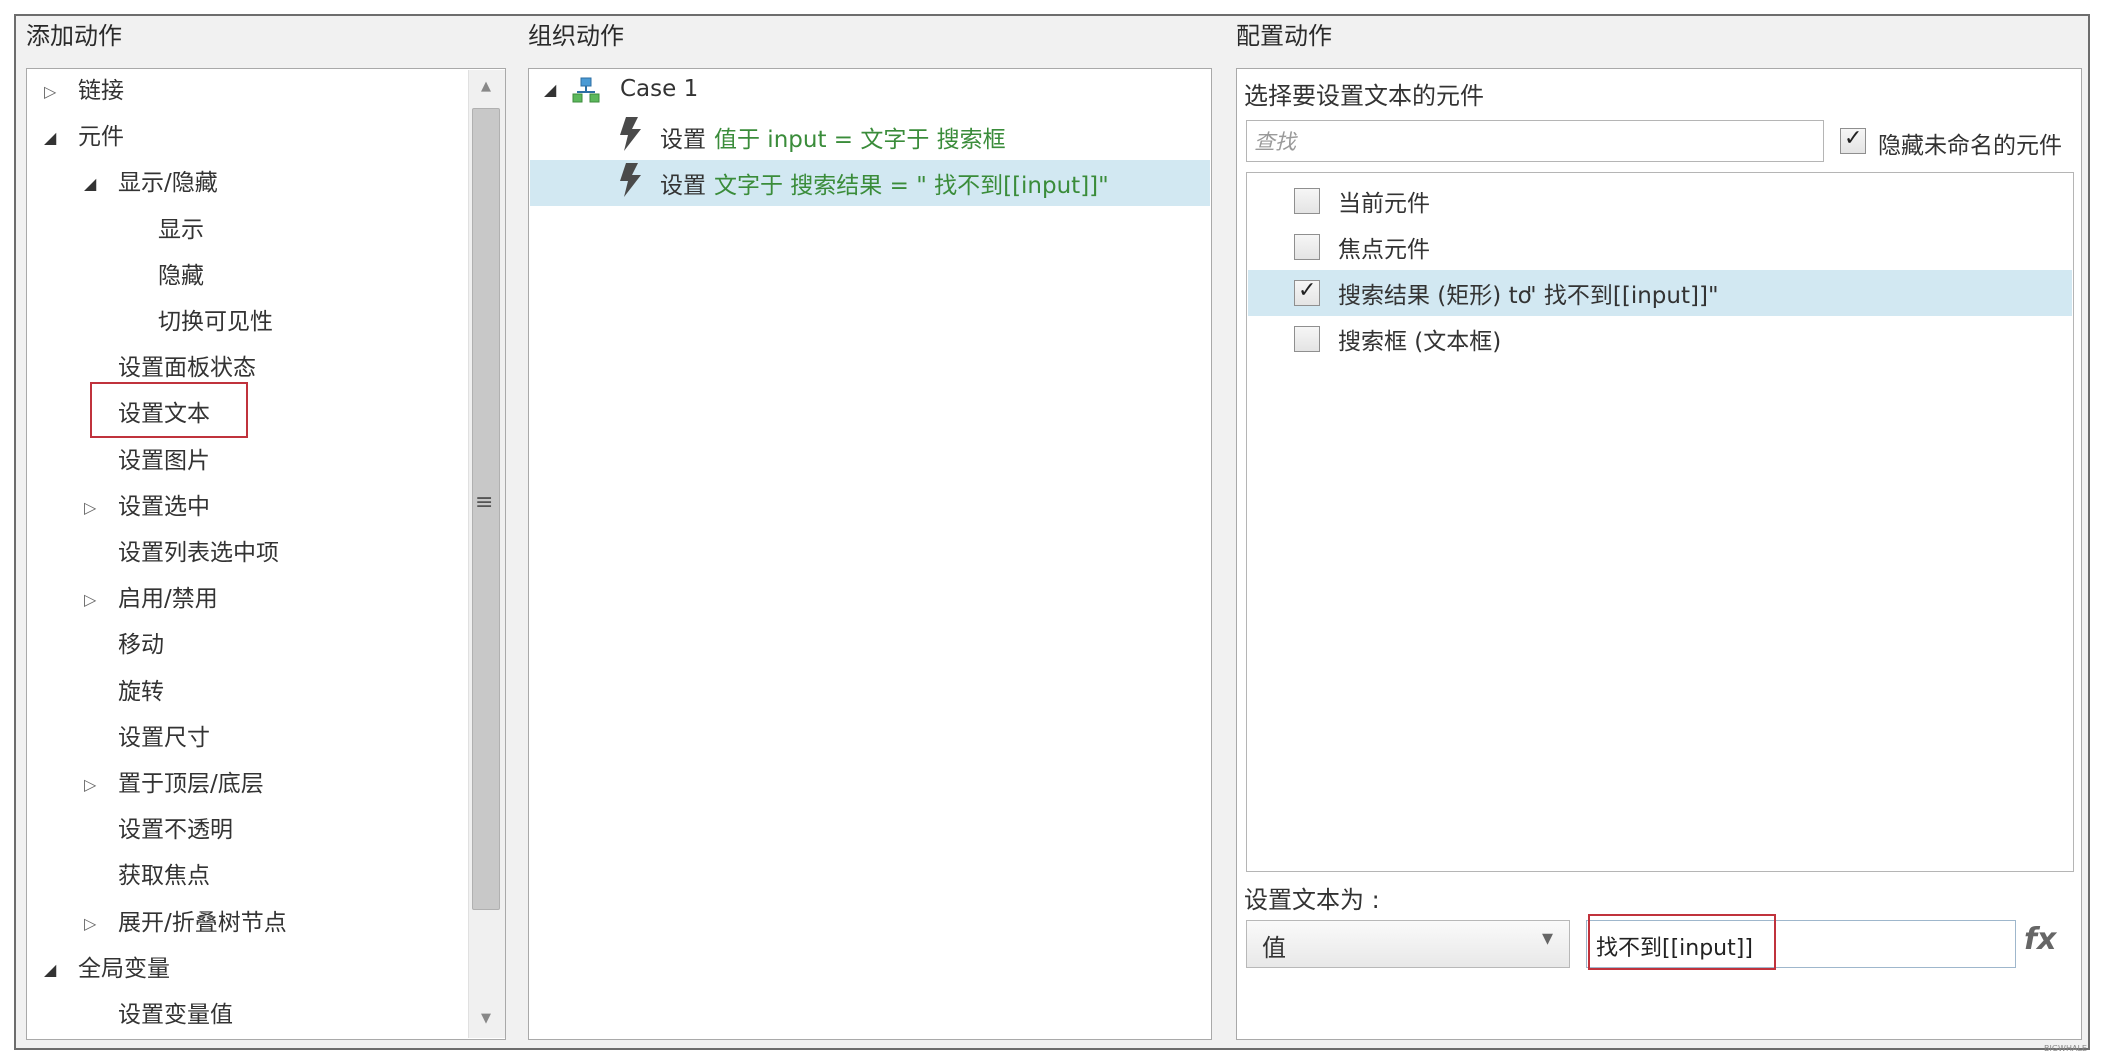 The height and width of the screenshot is (1064, 2106). Describe the element at coordinates (198, 553) in the screenshot. I see `tree-item: 设置列表选中项` at that location.